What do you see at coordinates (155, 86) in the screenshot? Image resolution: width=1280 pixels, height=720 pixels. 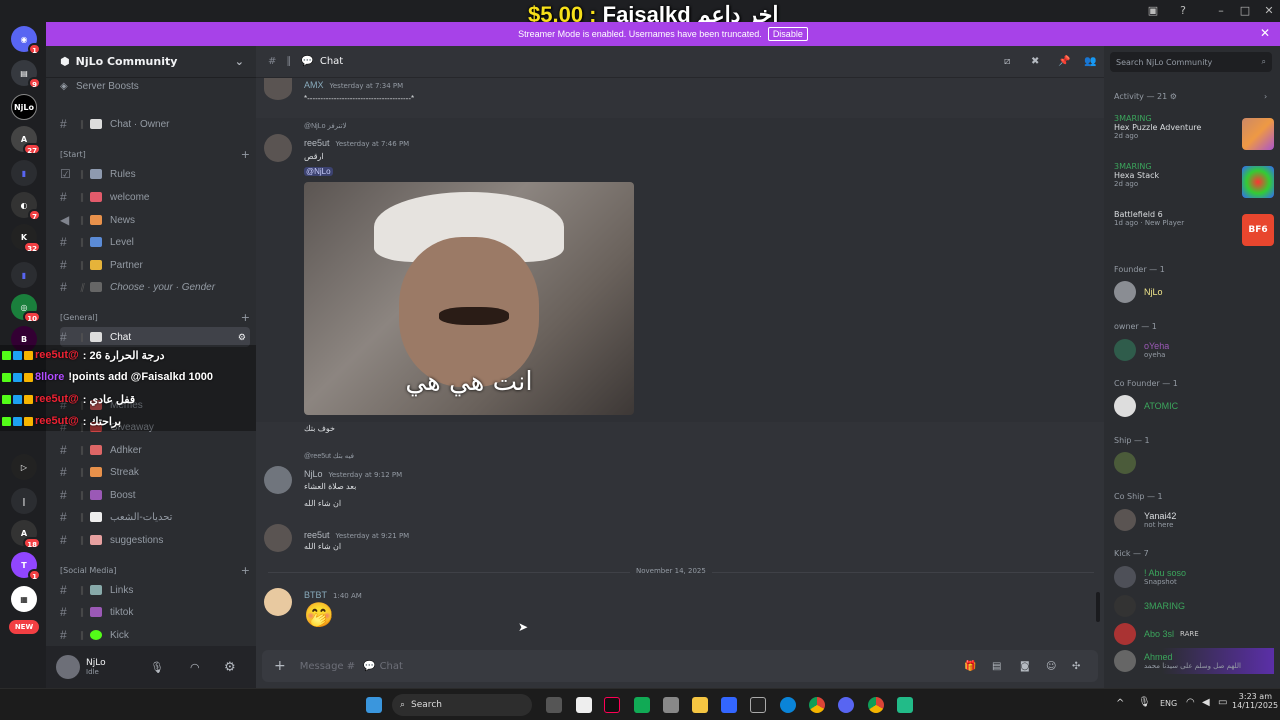 I see `server-boosts: ◈ Server Boosts` at bounding box center [155, 86].